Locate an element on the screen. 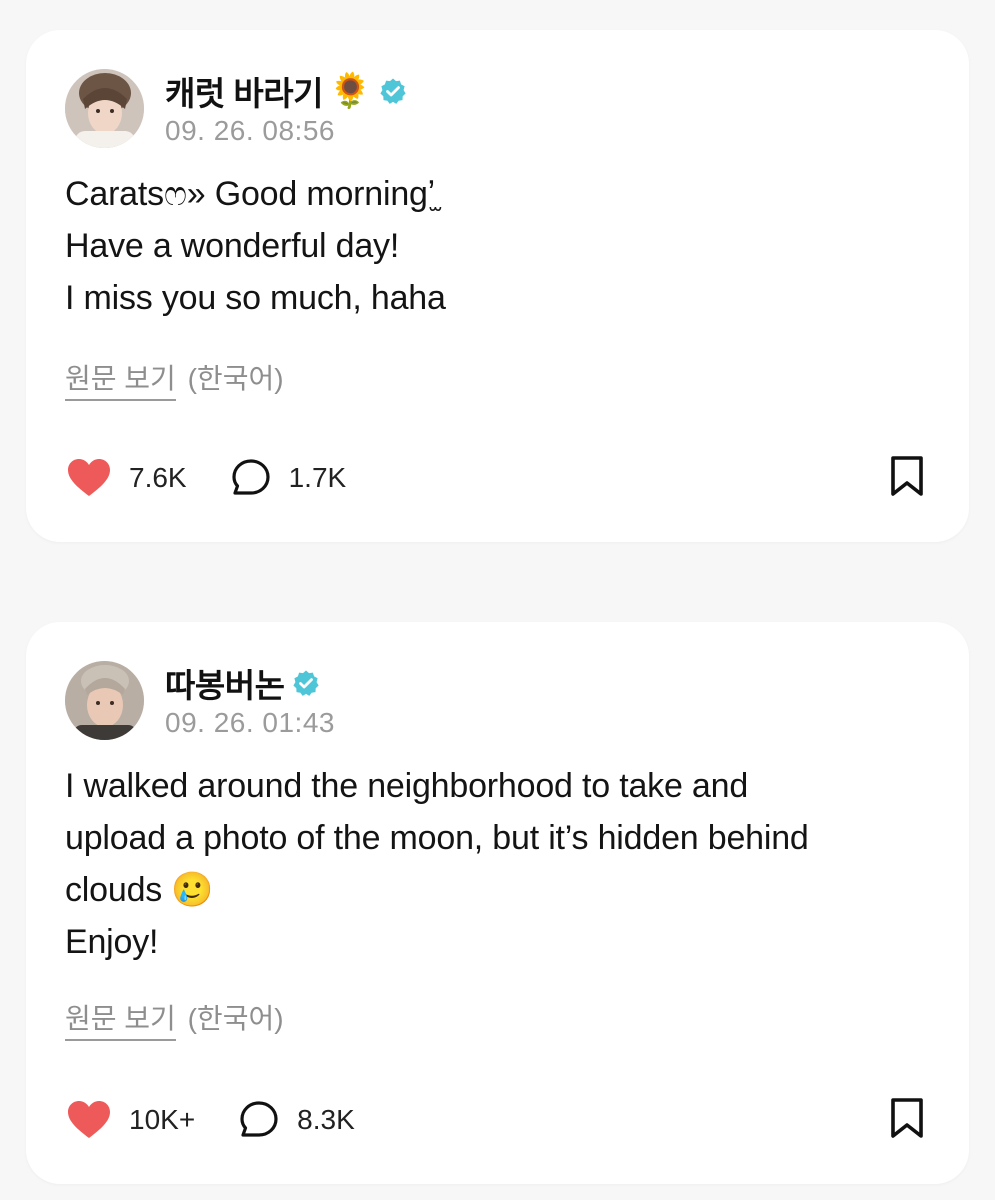  comment-button: 1.7K is located at coordinates (289, 478).